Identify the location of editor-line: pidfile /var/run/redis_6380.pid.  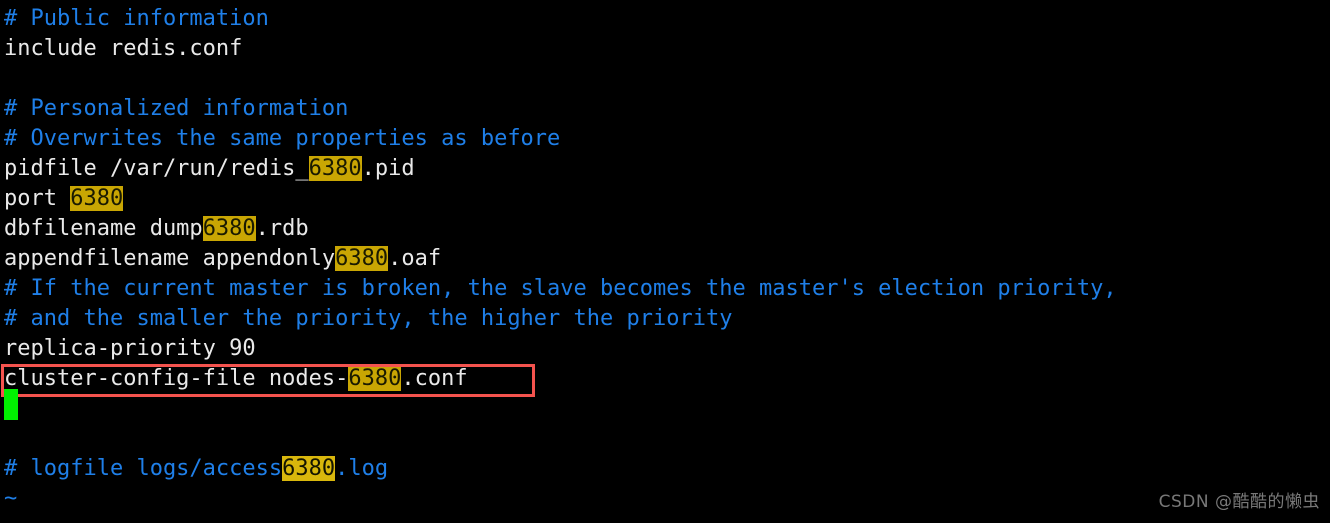
(209, 169).